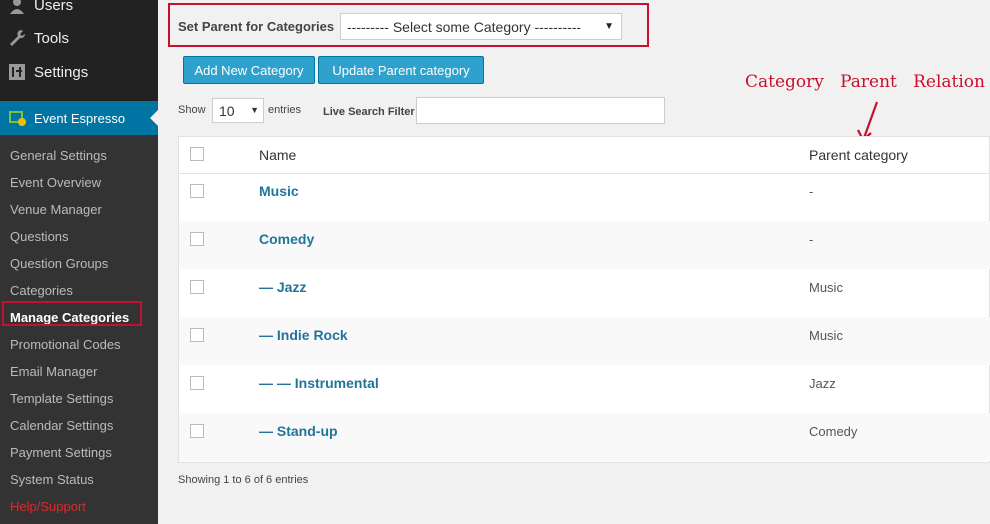  I want to click on entries-length-select: 10 ▼, so click(238, 110).